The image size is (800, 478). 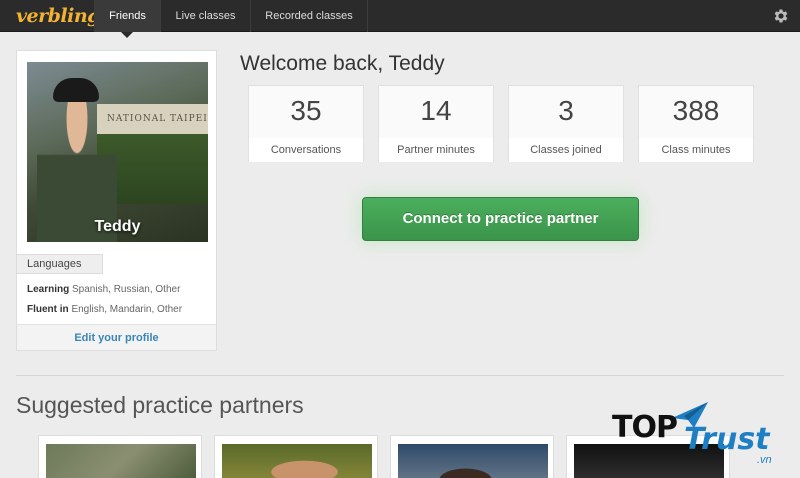 What do you see at coordinates (781, 16) in the screenshot?
I see `gear-icon` at bounding box center [781, 16].